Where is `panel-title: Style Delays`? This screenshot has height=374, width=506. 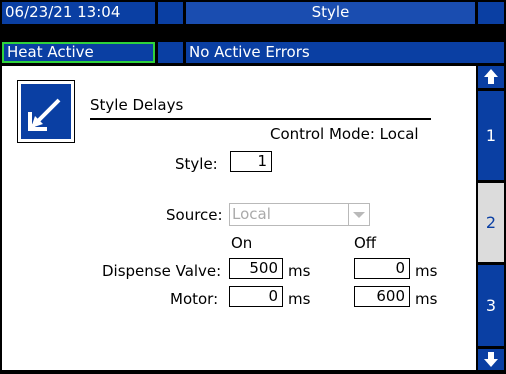 panel-title: Style Delays is located at coordinates (137, 105).